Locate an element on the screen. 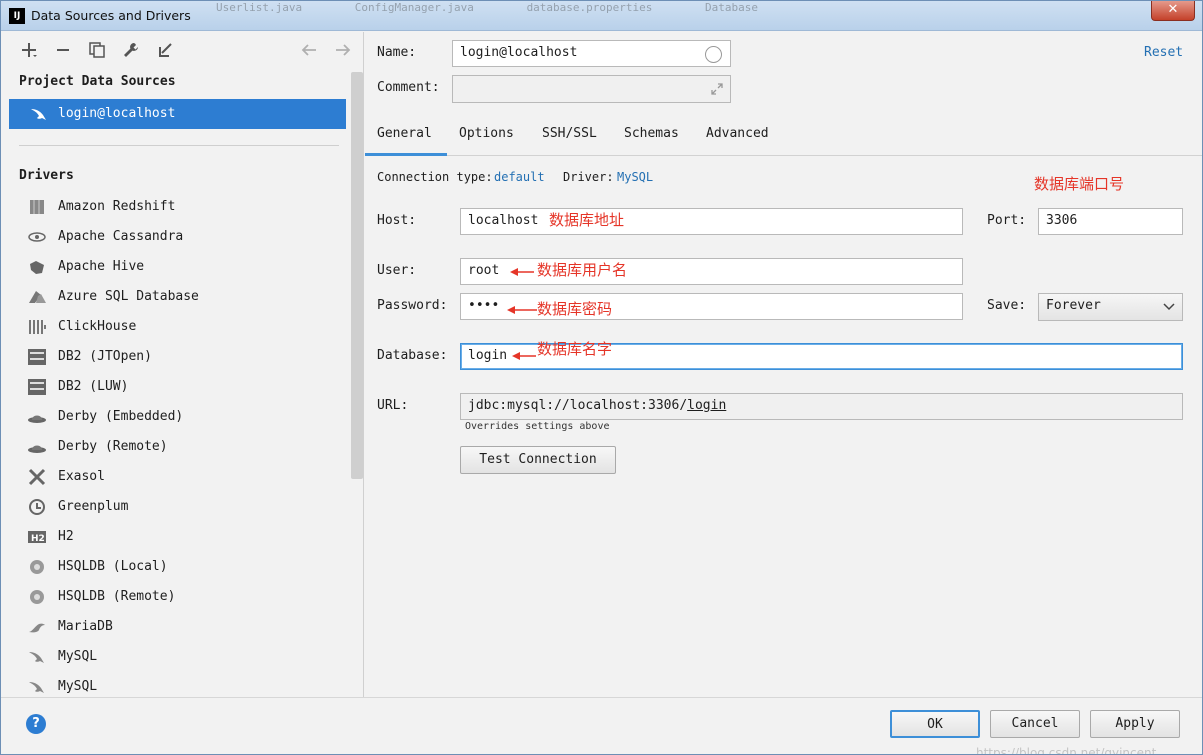  driver-item: ClickHouse is located at coordinates (177, 327).